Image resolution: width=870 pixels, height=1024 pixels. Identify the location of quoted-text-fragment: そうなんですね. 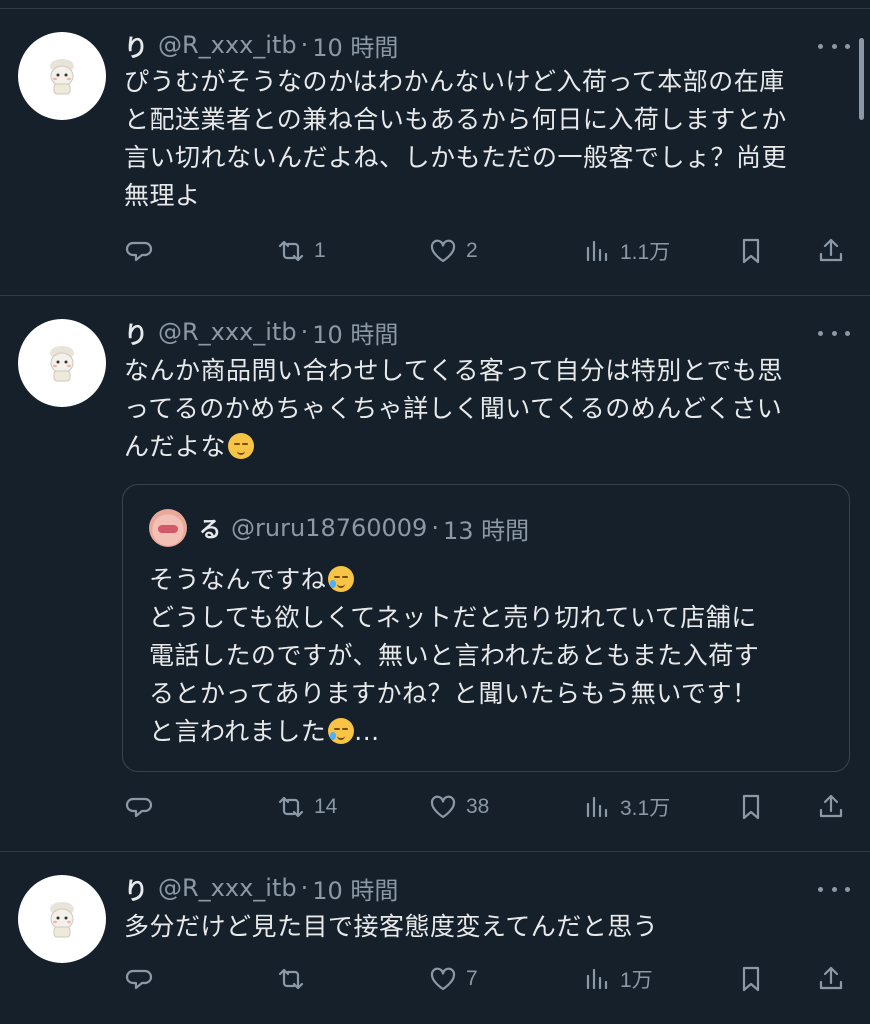
(238, 579).